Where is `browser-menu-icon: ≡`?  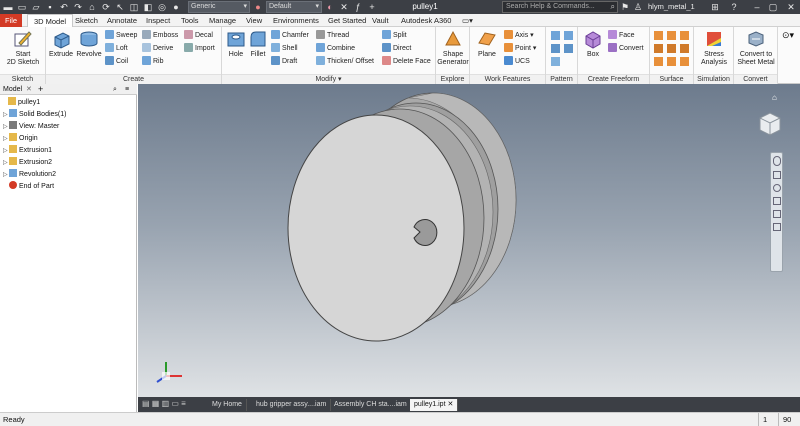
browser-menu-icon: ≡ is located at coordinates (127, 89).